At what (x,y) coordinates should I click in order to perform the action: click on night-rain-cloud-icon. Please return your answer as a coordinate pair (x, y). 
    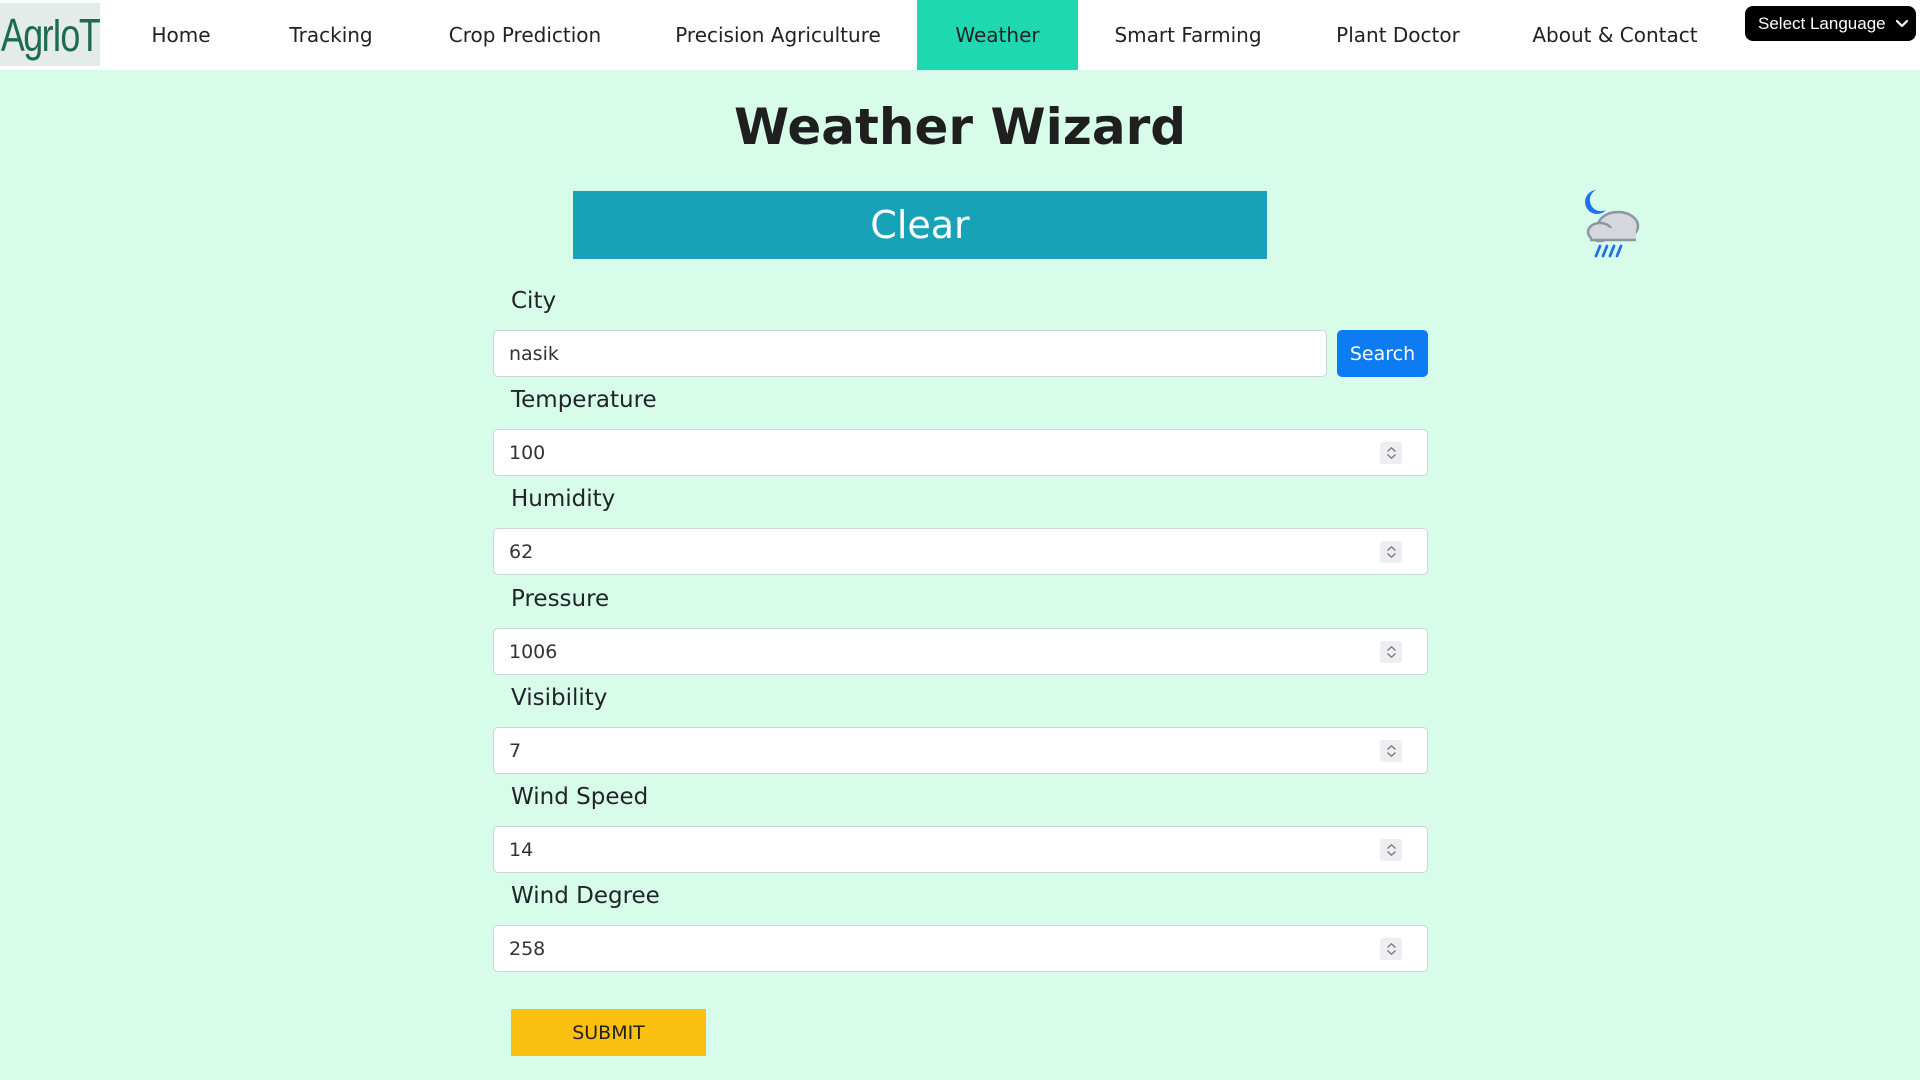
    Looking at the image, I should click on (1612, 224).